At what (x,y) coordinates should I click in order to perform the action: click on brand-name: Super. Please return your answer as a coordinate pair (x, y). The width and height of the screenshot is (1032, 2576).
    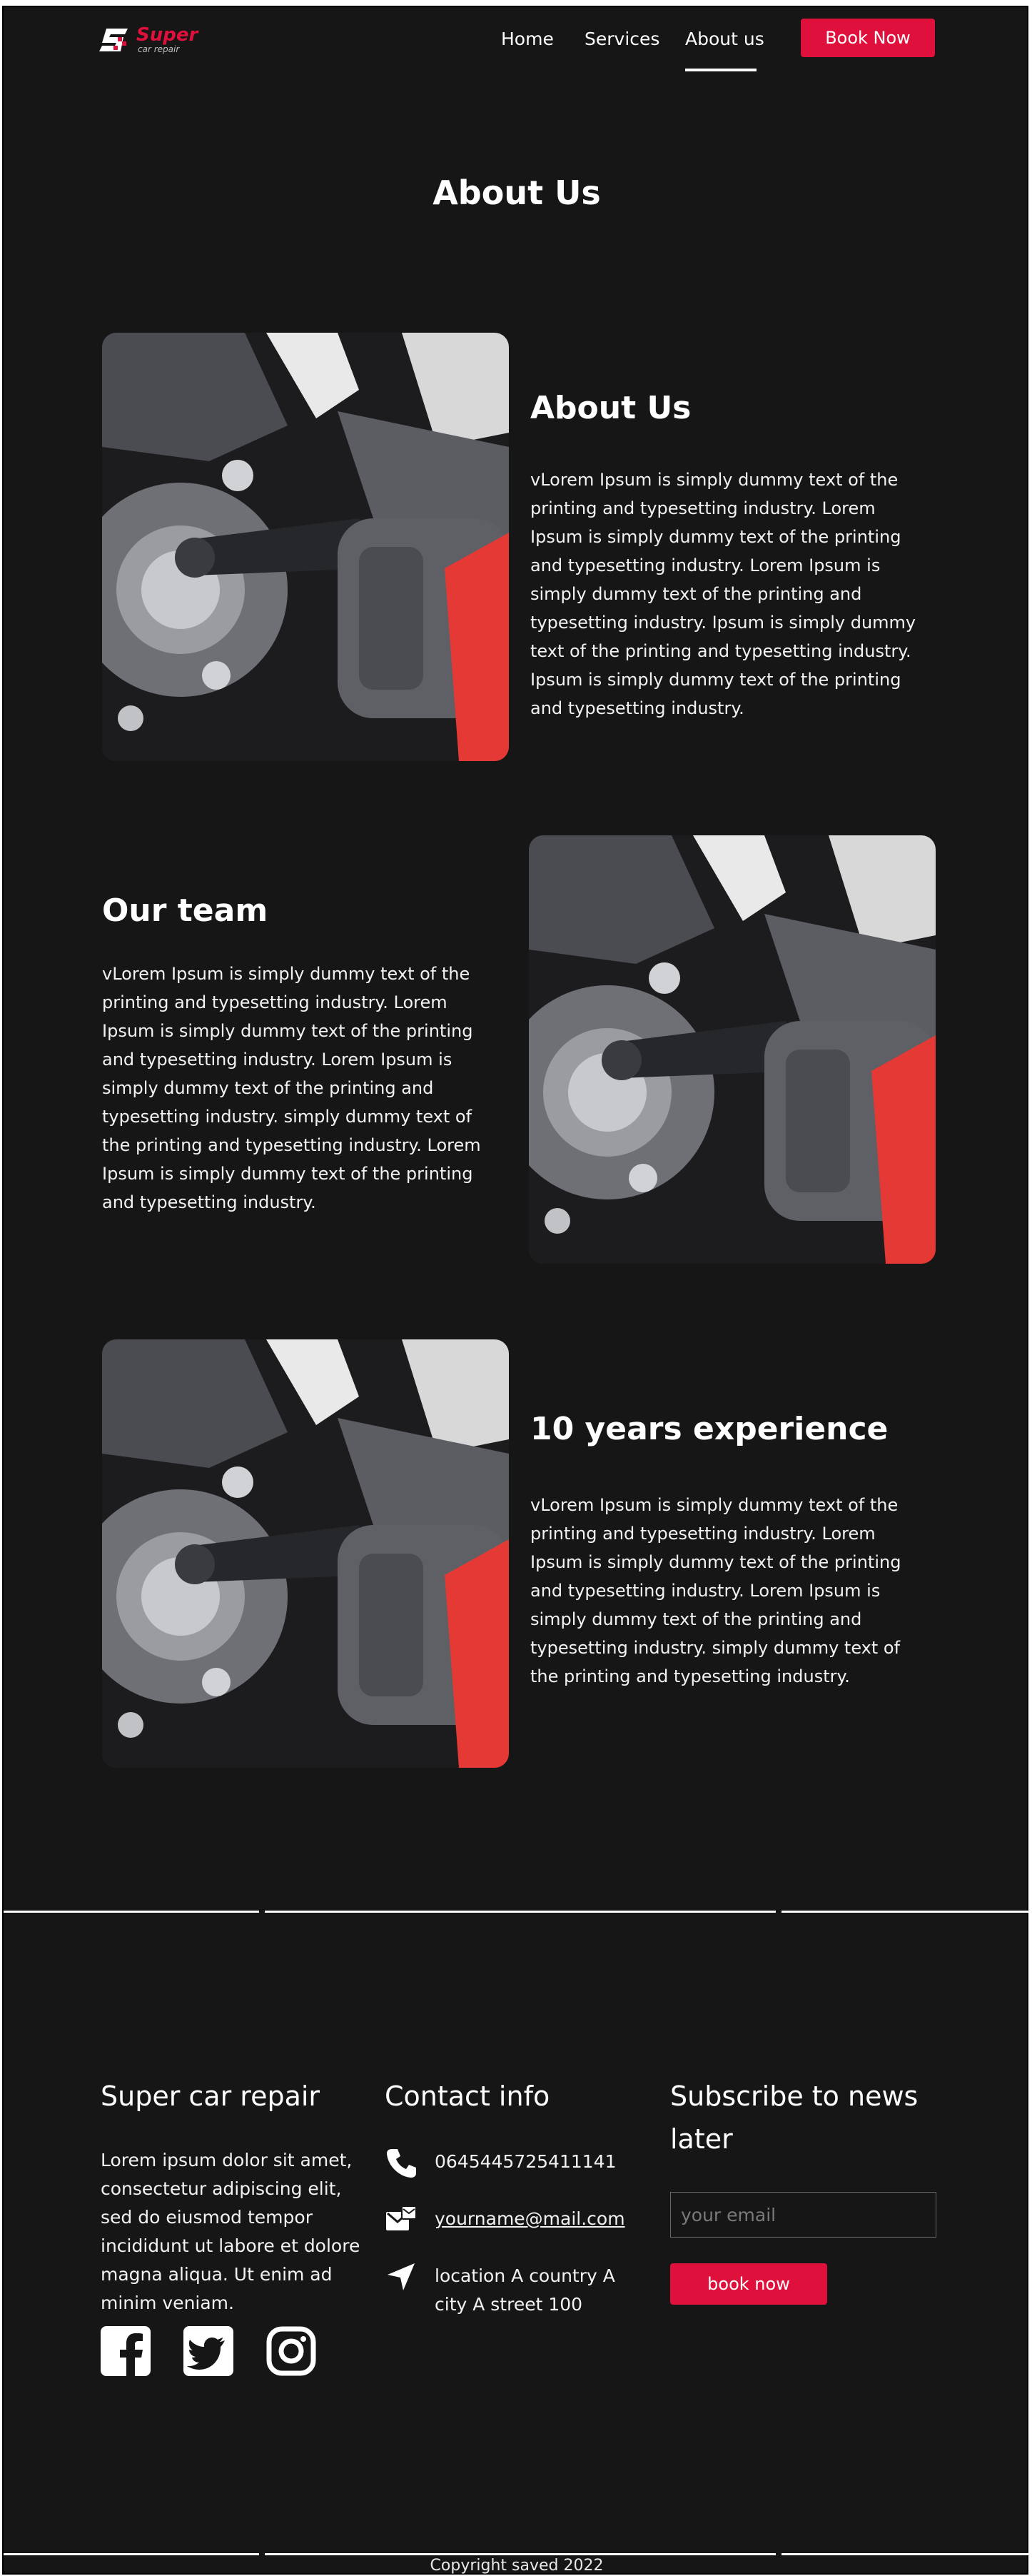
    Looking at the image, I should click on (167, 35).